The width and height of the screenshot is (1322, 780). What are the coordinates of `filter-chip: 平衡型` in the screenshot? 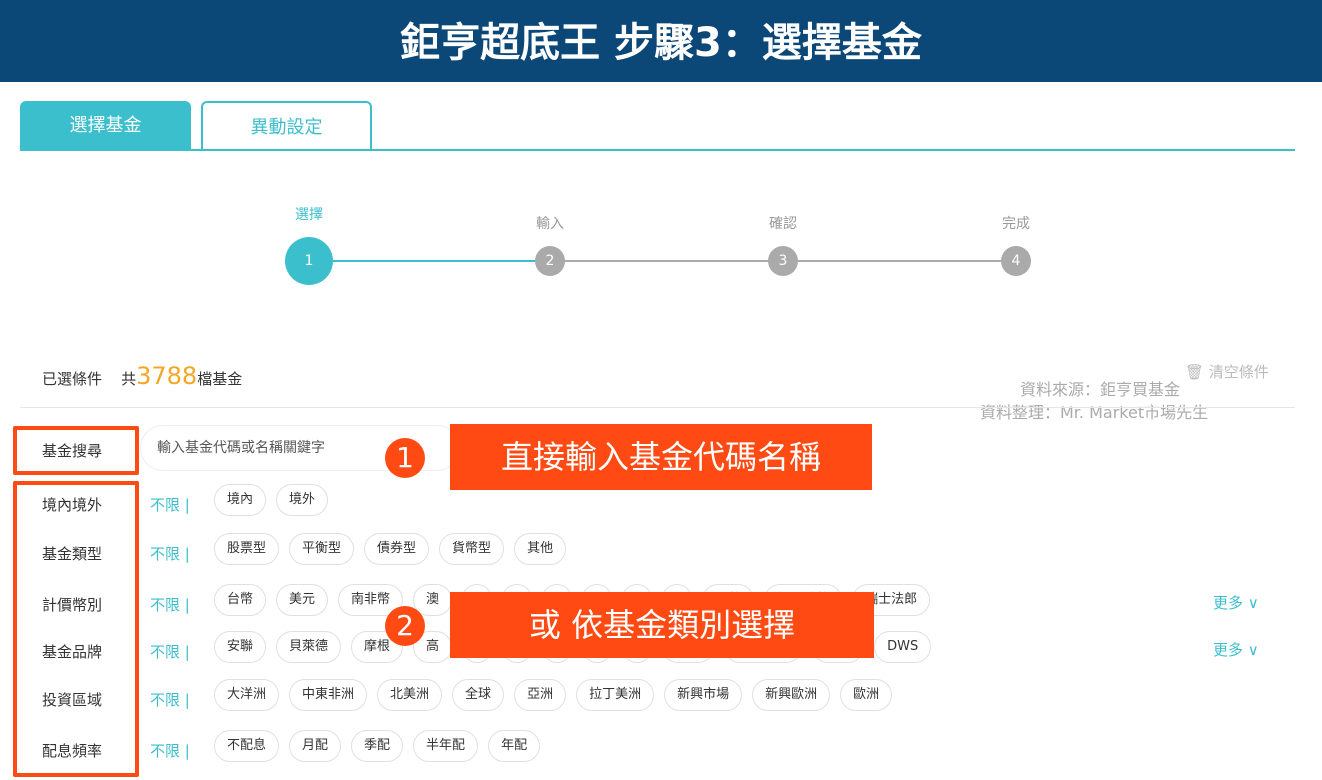 It's located at (322, 549).